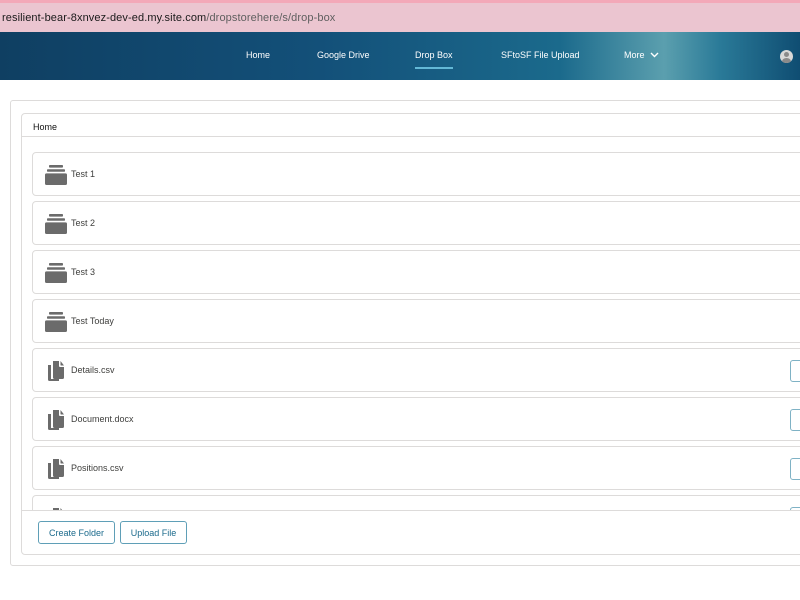 Image resolution: width=800 pixels, height=600 pixels. Describe the element at coordinates (411, 510) in the screenshot. I see `footer-divider` at that location.